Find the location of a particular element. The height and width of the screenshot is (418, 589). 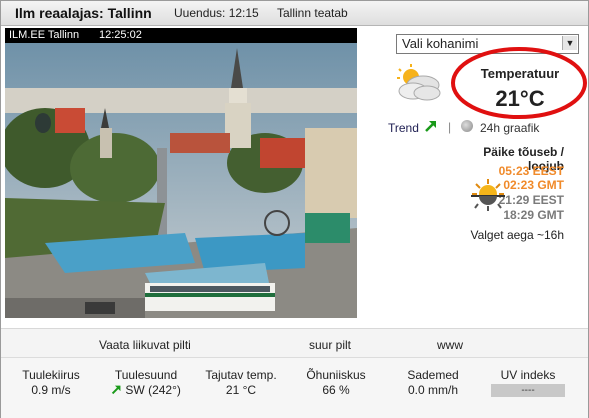

page-title: Ilm reaalajas: Tallinn is located at coordinates (83, 13).